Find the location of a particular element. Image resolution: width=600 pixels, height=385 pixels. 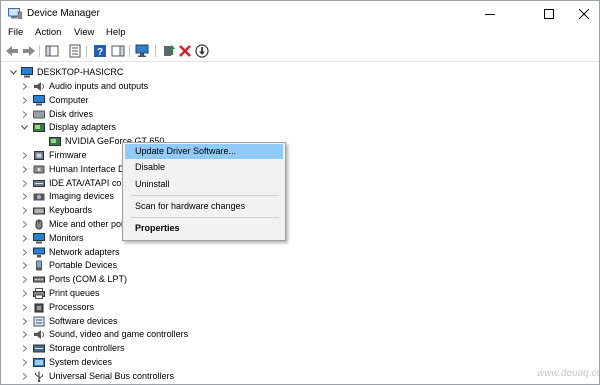

disable-icon is located at coordinates (202, 51).